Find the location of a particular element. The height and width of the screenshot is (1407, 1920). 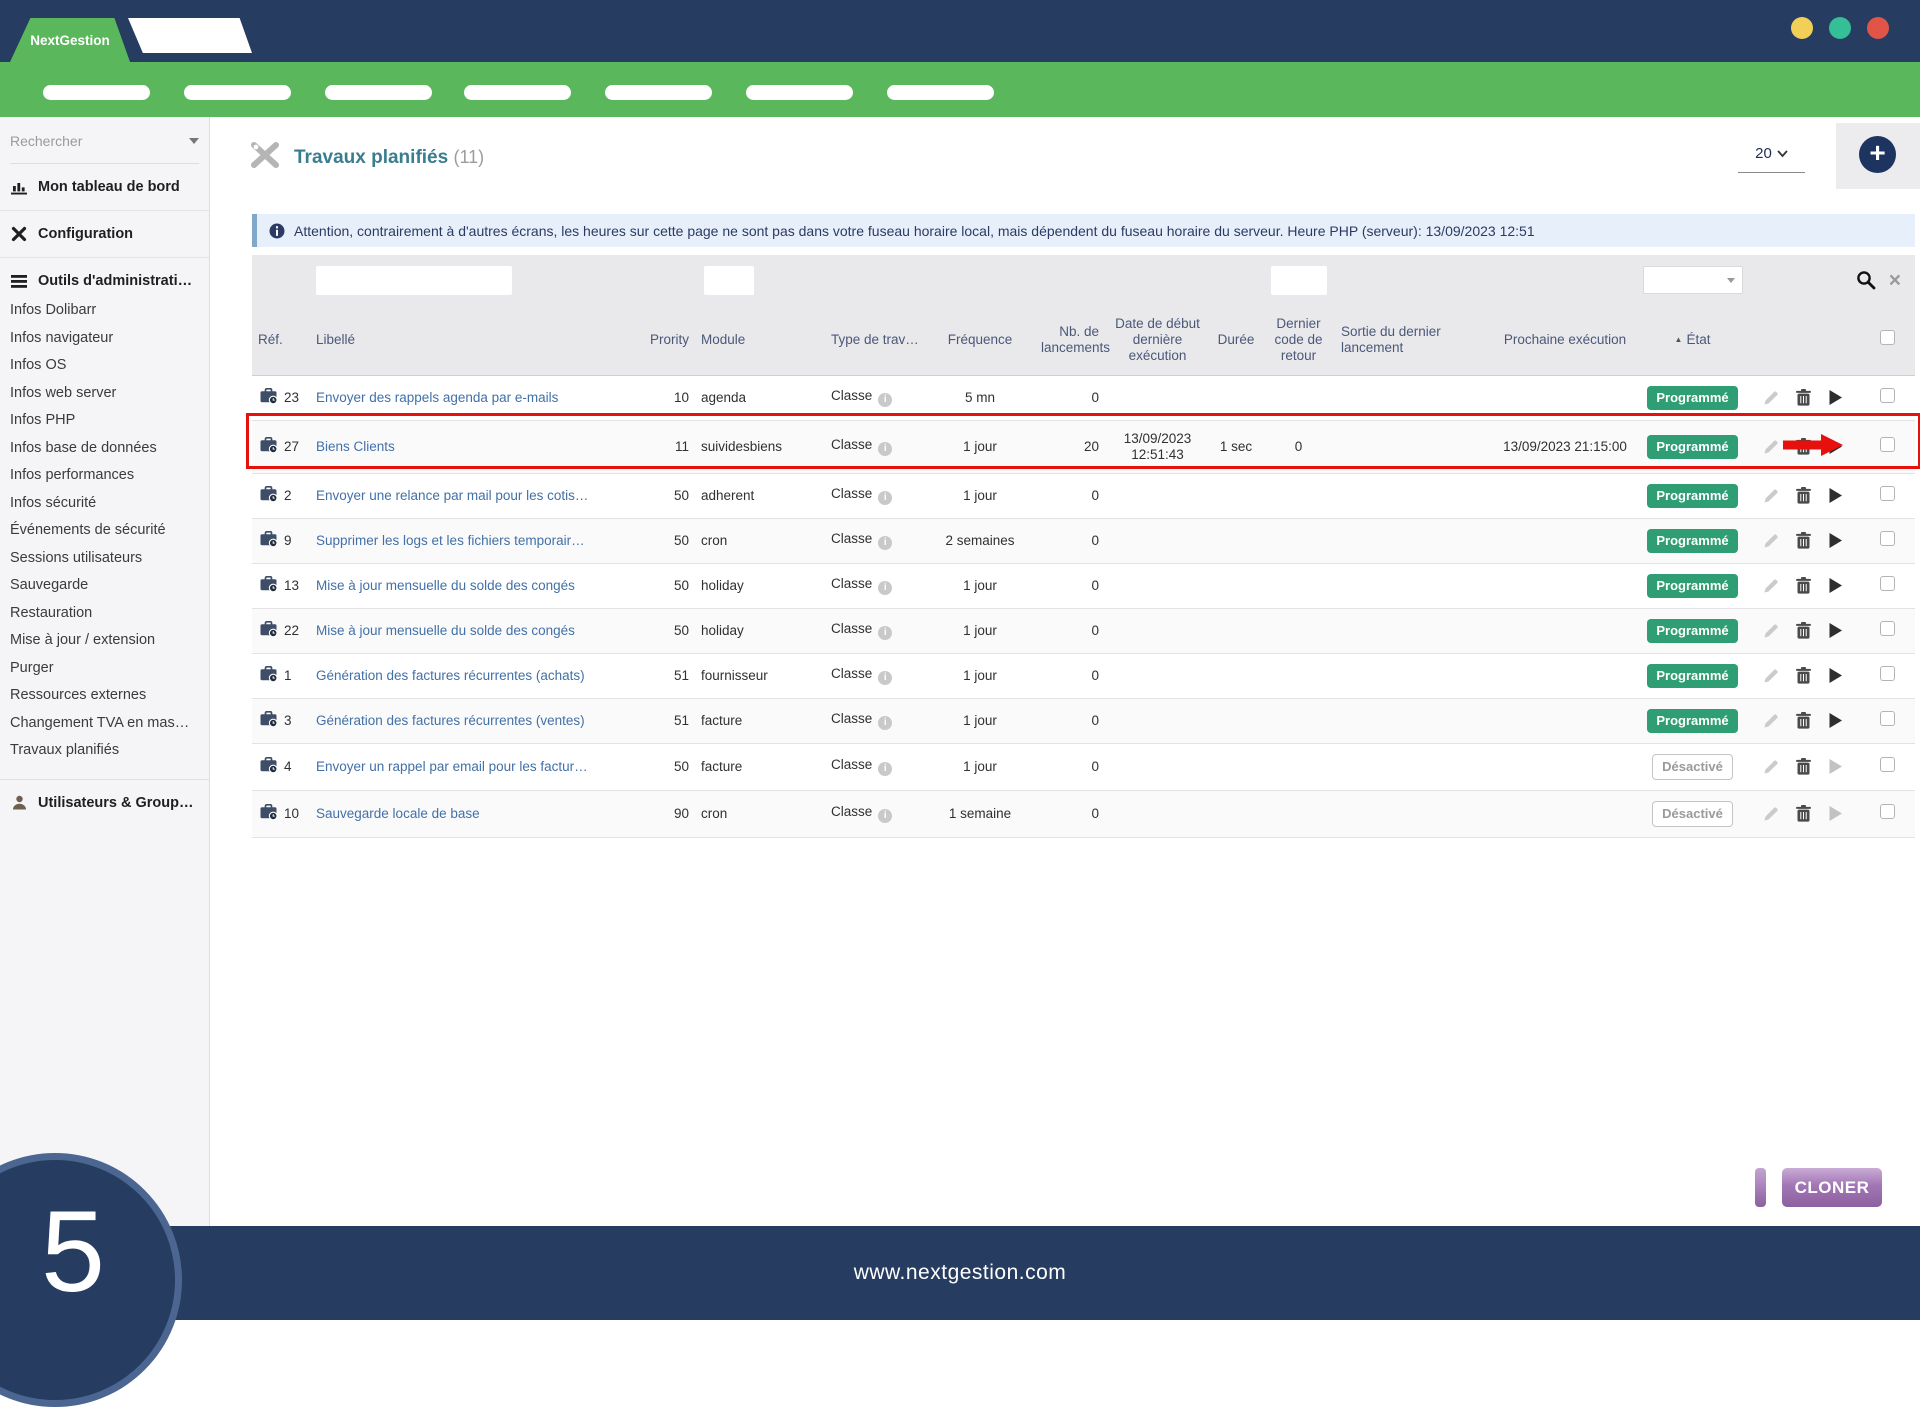

col-header-next-run: Prochaine exécution is located at coordinates (1565, 340).